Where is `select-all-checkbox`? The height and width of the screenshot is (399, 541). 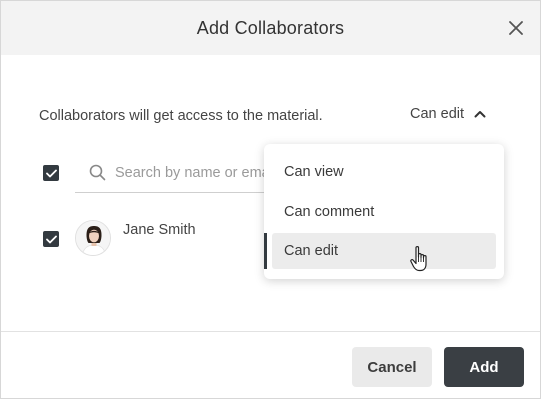
select-all-checkbox is located at coordinates (51, 173).